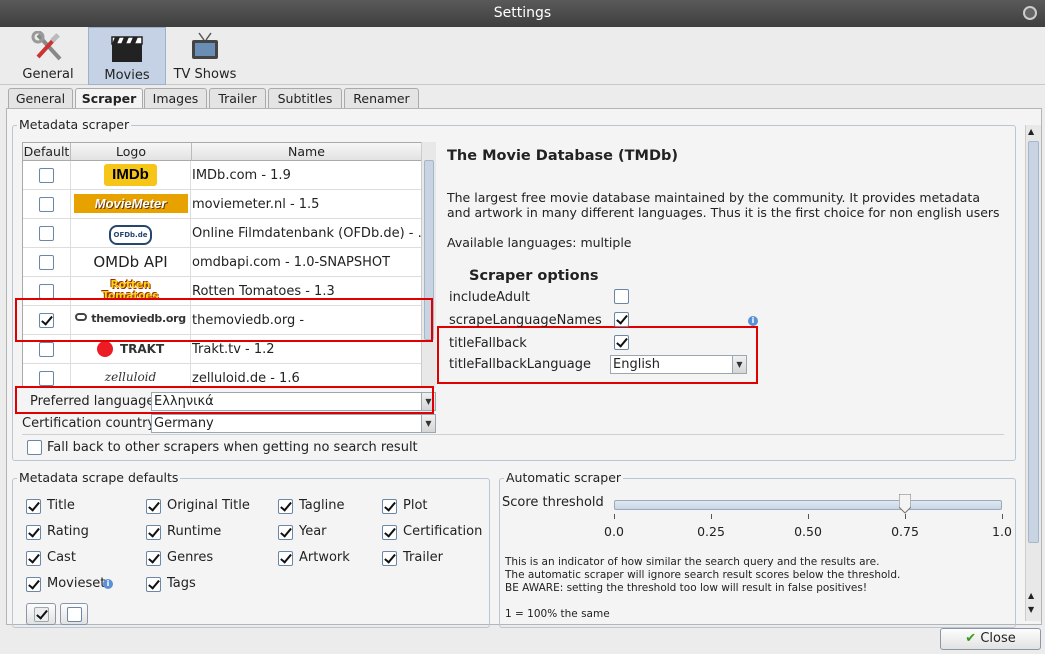 Image resolution: width=1045 pixels, height=654 pixels. What do you see at coordinates (293, 423) in the screenshot?
I see `certification-country-select: Germany ▼` at bounding box center [293, 423].